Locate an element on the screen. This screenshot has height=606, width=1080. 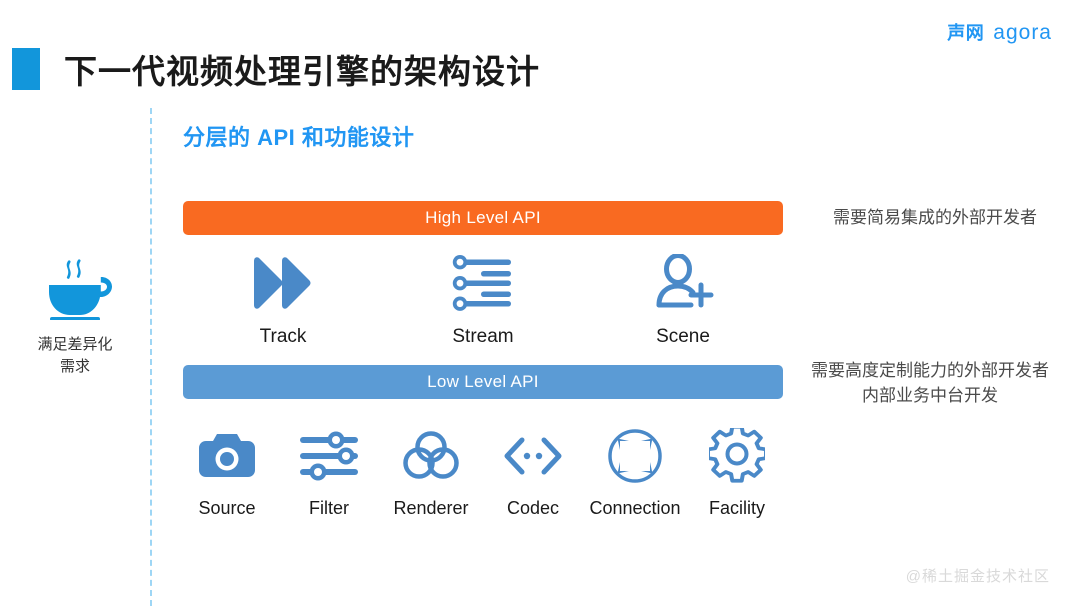
high-level-api-bar: High Level API is located at coordinates (483, 218).